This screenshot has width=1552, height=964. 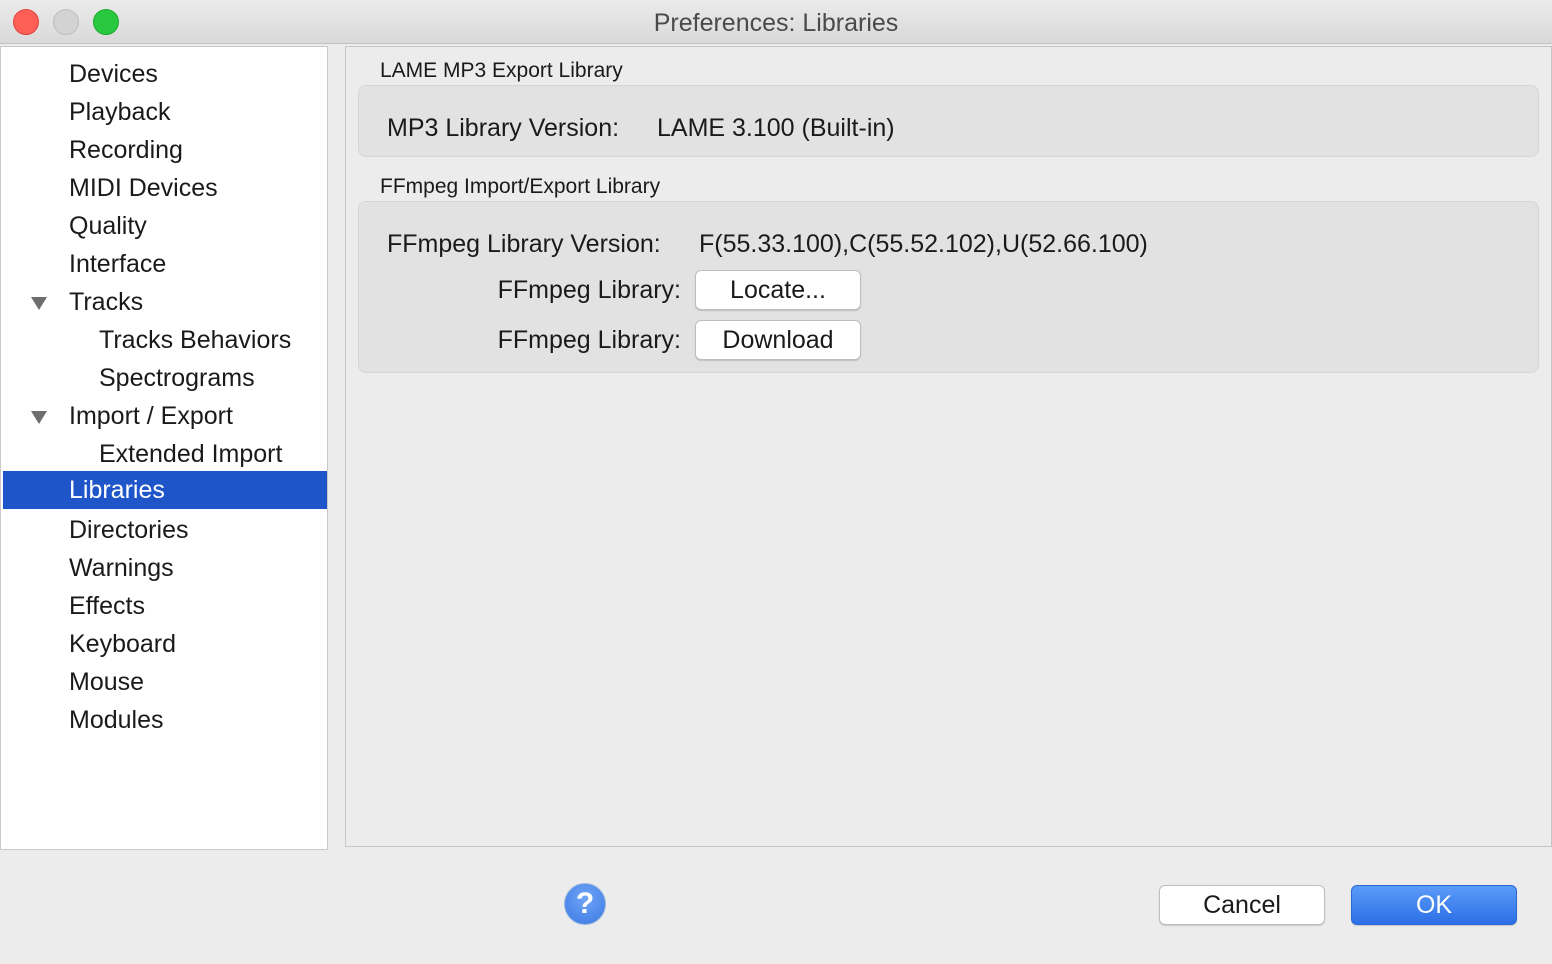 What do you see at coordinates (165, 226) in the screenshot?
I see `tree-item-quality: Quality` at bounding box center [165, 226].